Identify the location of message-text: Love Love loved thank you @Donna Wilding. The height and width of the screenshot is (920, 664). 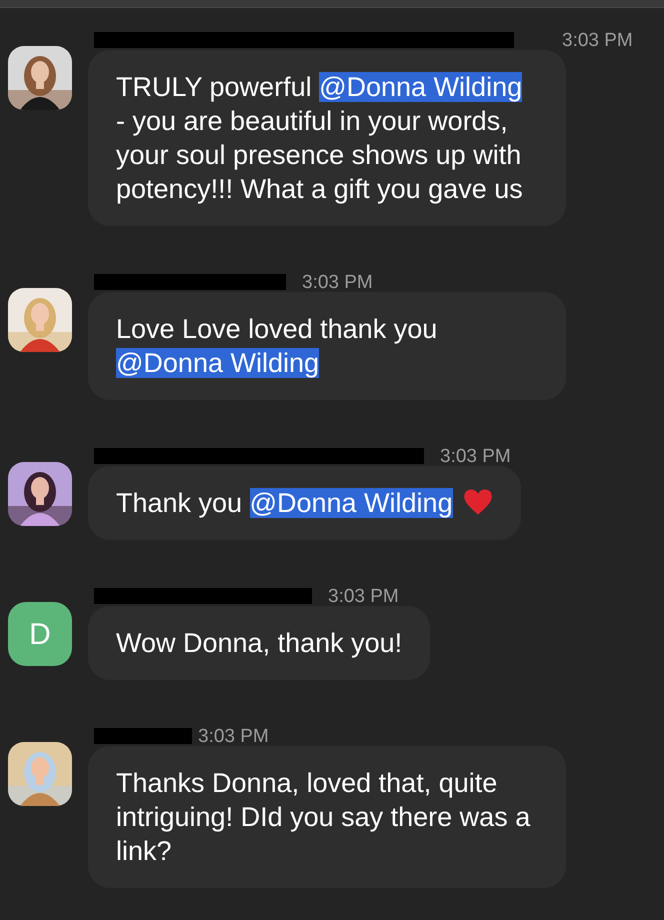
(277, 346).